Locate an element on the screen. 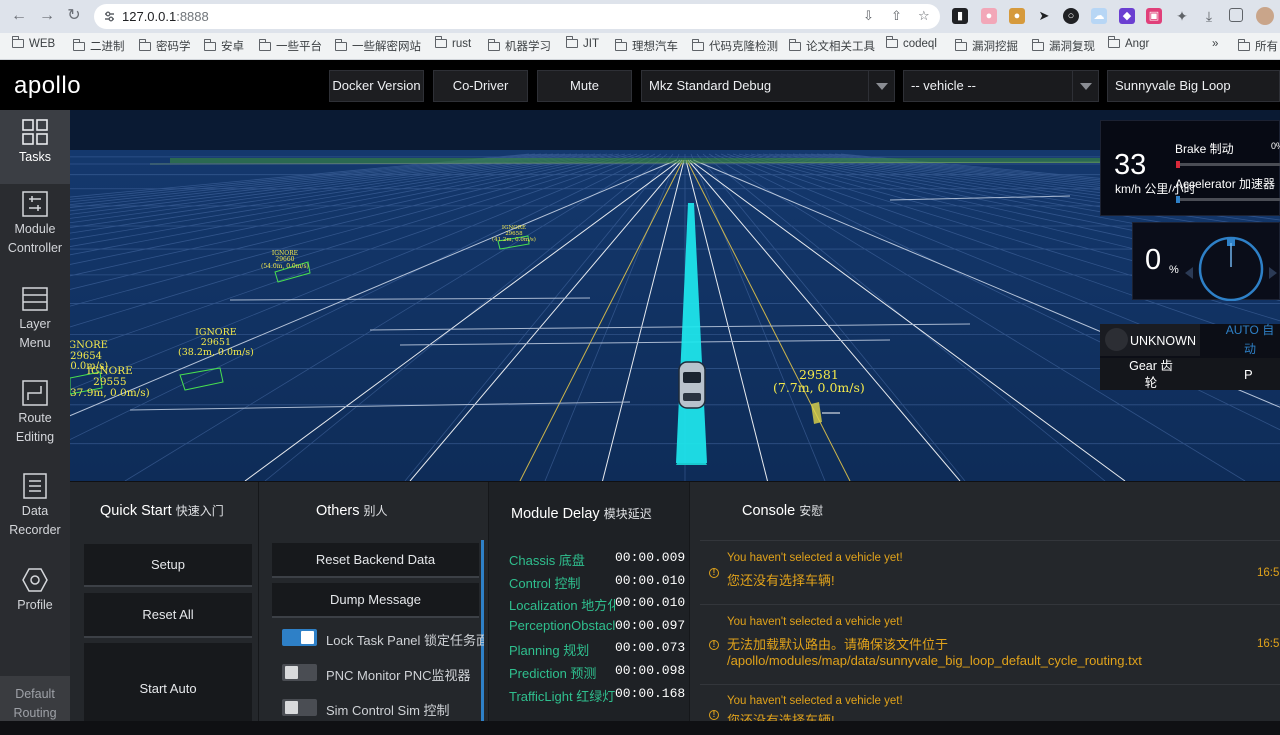 The image size is (1280, 735). avatar is located at coordinates (1265, 16).